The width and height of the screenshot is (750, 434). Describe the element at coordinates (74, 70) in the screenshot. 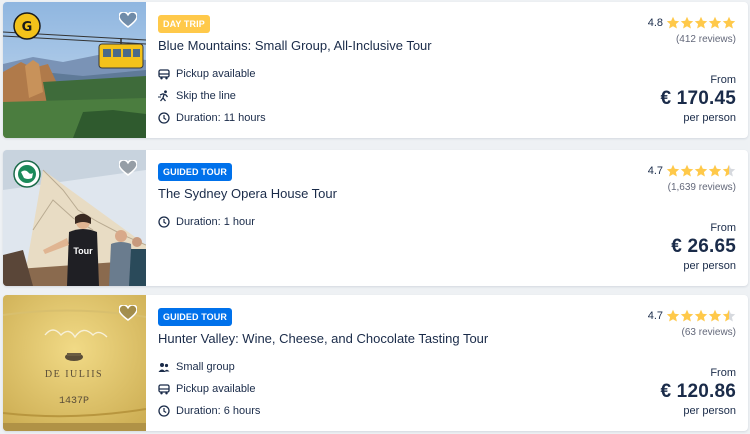

I see `tour-image: G` at that location.